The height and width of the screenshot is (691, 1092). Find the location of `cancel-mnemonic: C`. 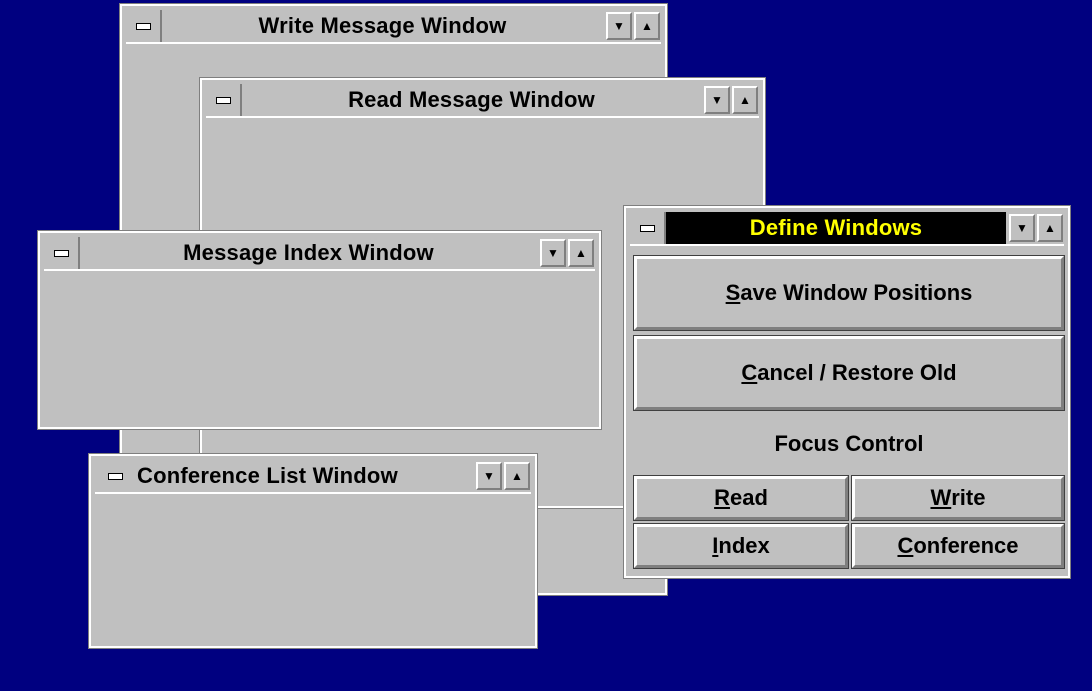

cancel-mnemonic: C is located at coordinates (749, 372).